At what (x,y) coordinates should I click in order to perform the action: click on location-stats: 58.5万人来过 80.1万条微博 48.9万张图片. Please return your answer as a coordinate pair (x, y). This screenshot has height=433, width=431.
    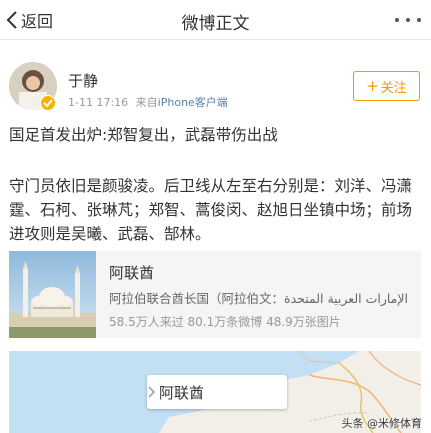
    Looking at the image, I should click on (225, 322).